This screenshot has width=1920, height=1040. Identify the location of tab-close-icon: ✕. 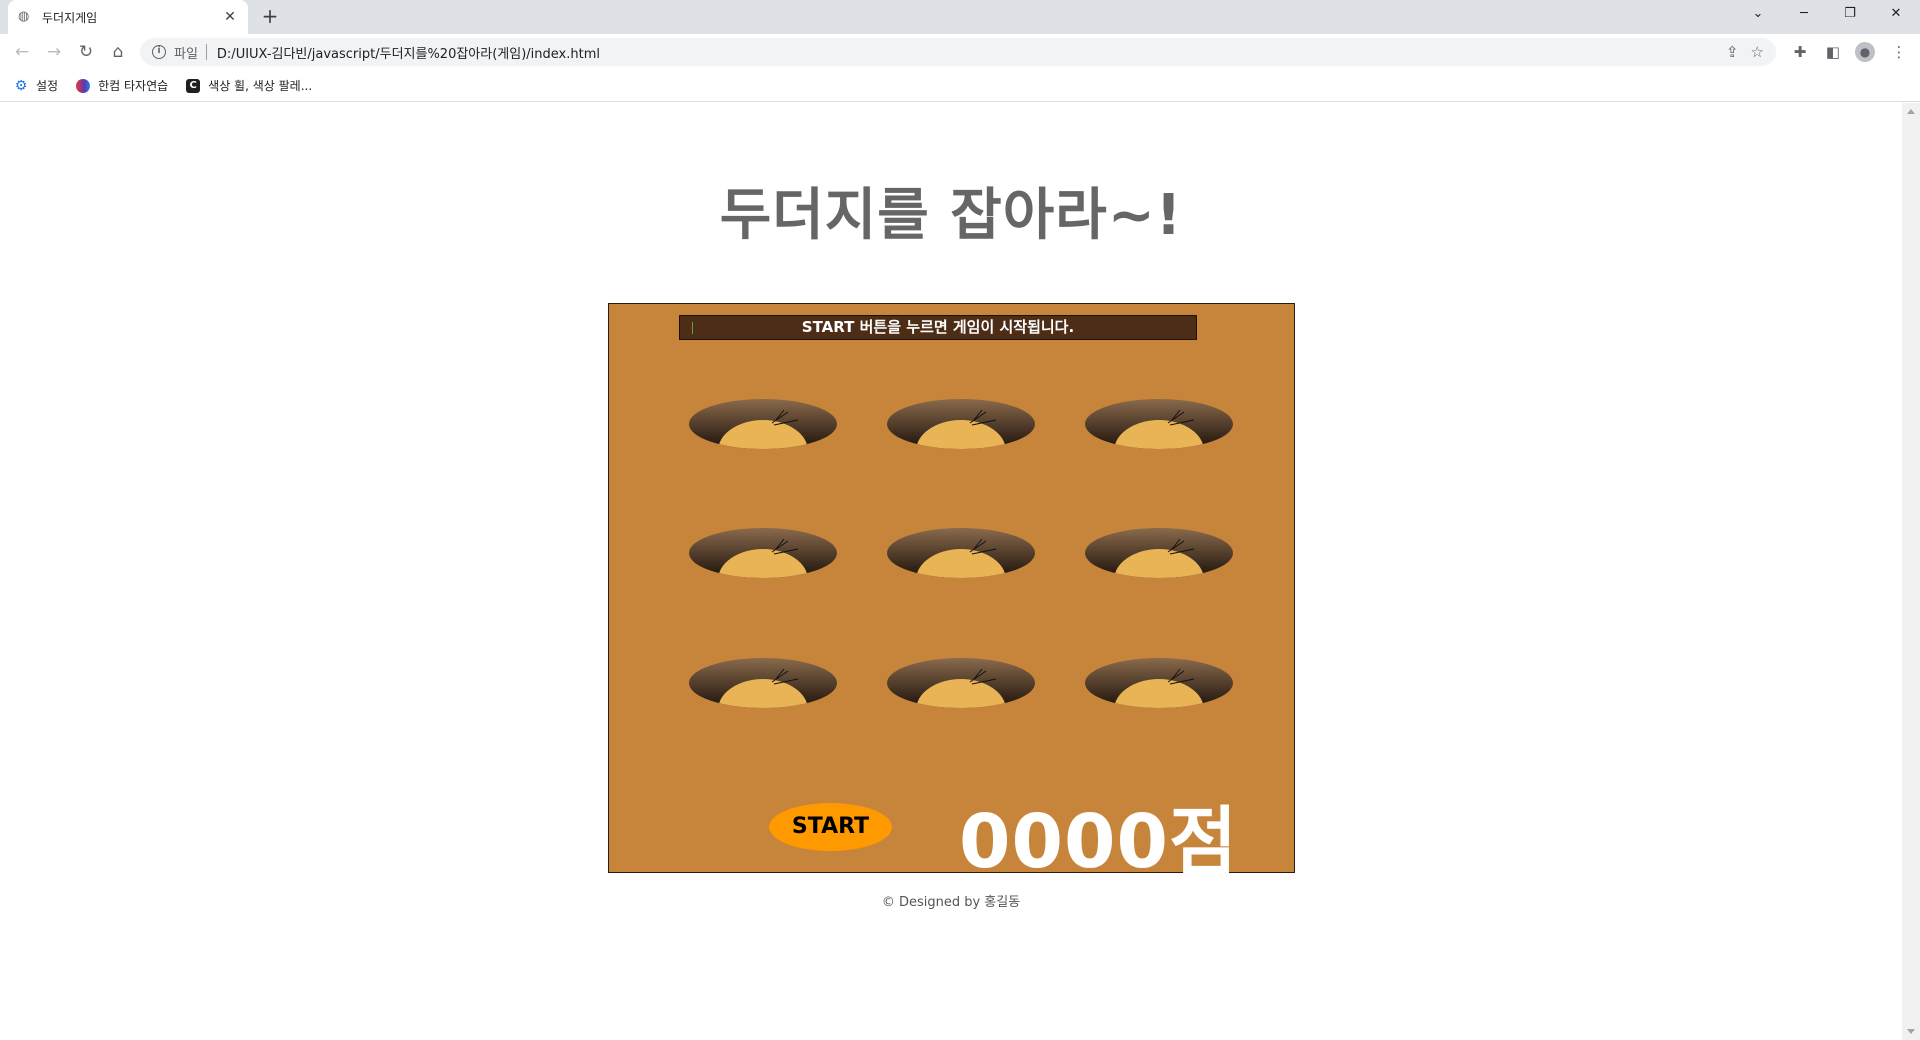
(230, 17).